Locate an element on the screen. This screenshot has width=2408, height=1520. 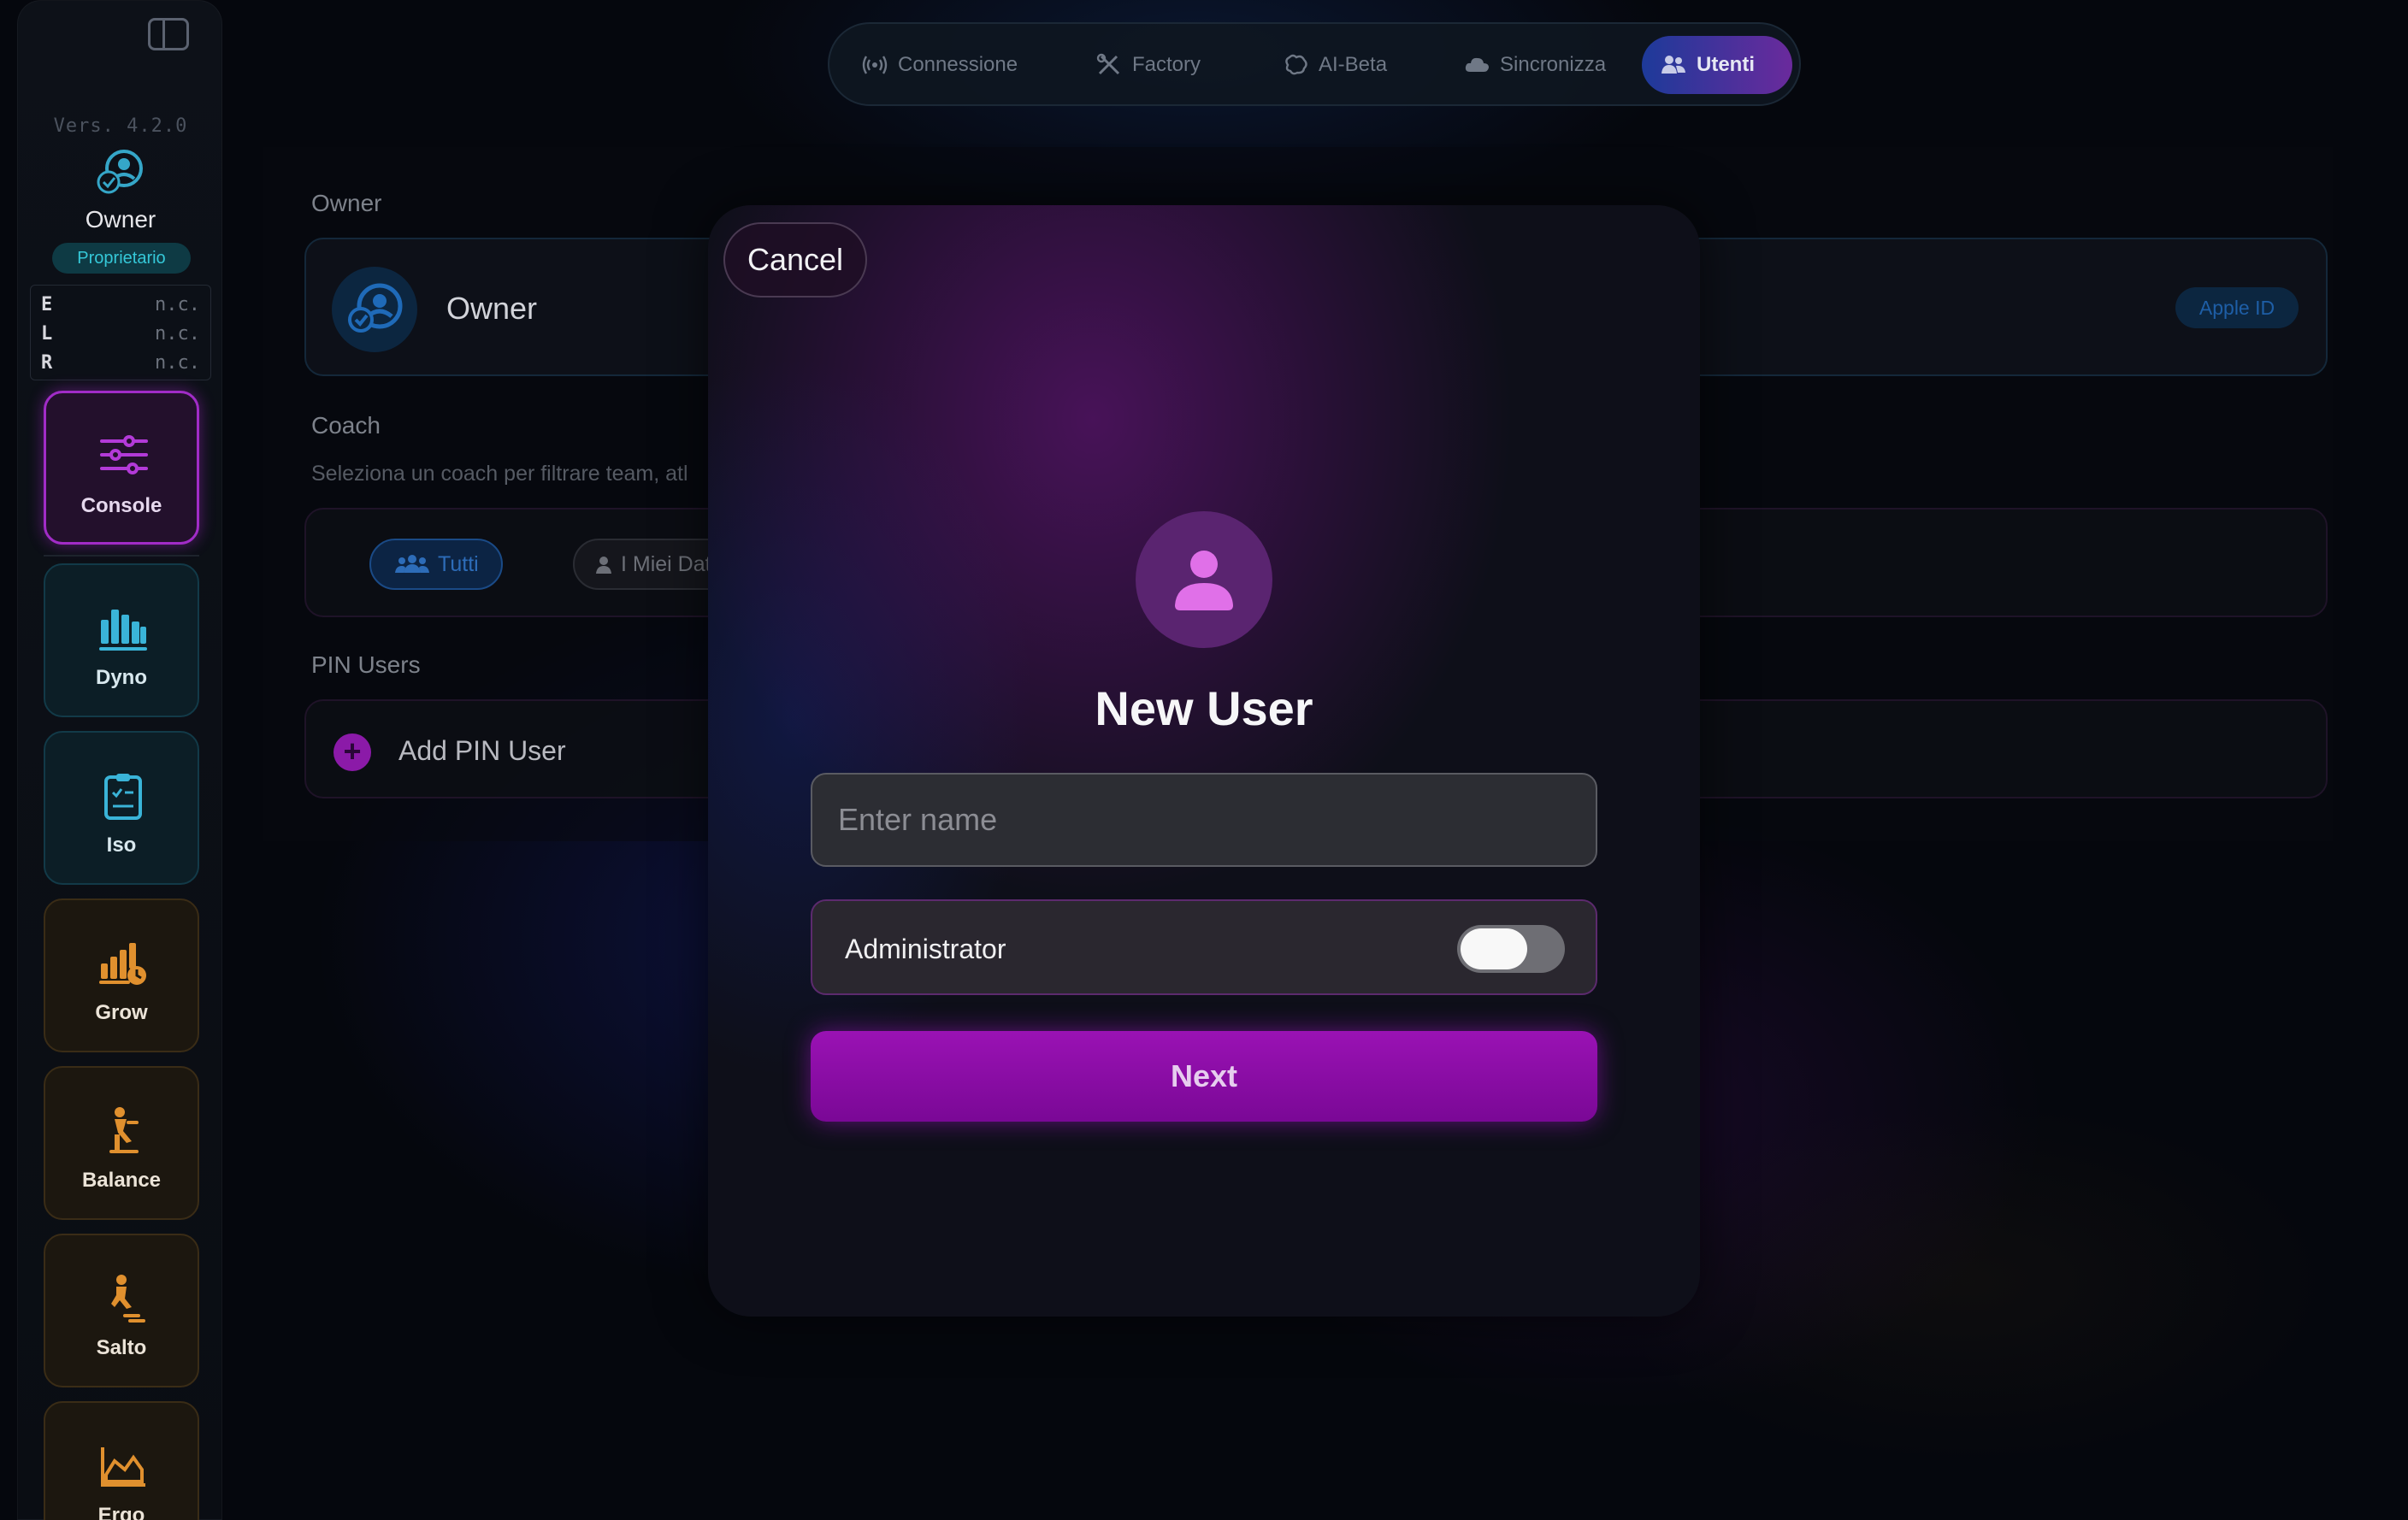
modal-title: New User is located at coordinates (1204, 708).